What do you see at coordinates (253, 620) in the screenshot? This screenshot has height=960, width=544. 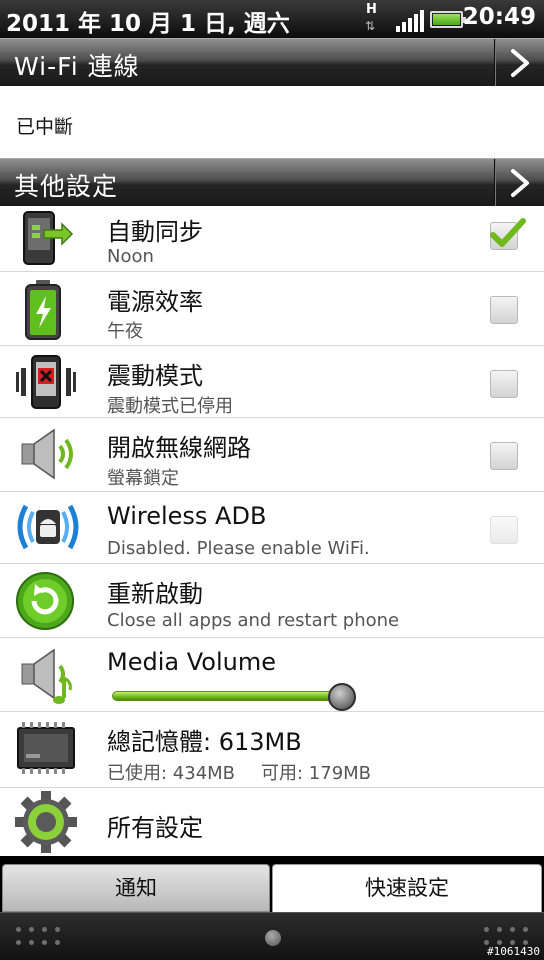 I see `item-subtitle: Close all apps and restart phone` at bounding box center [253, 620].